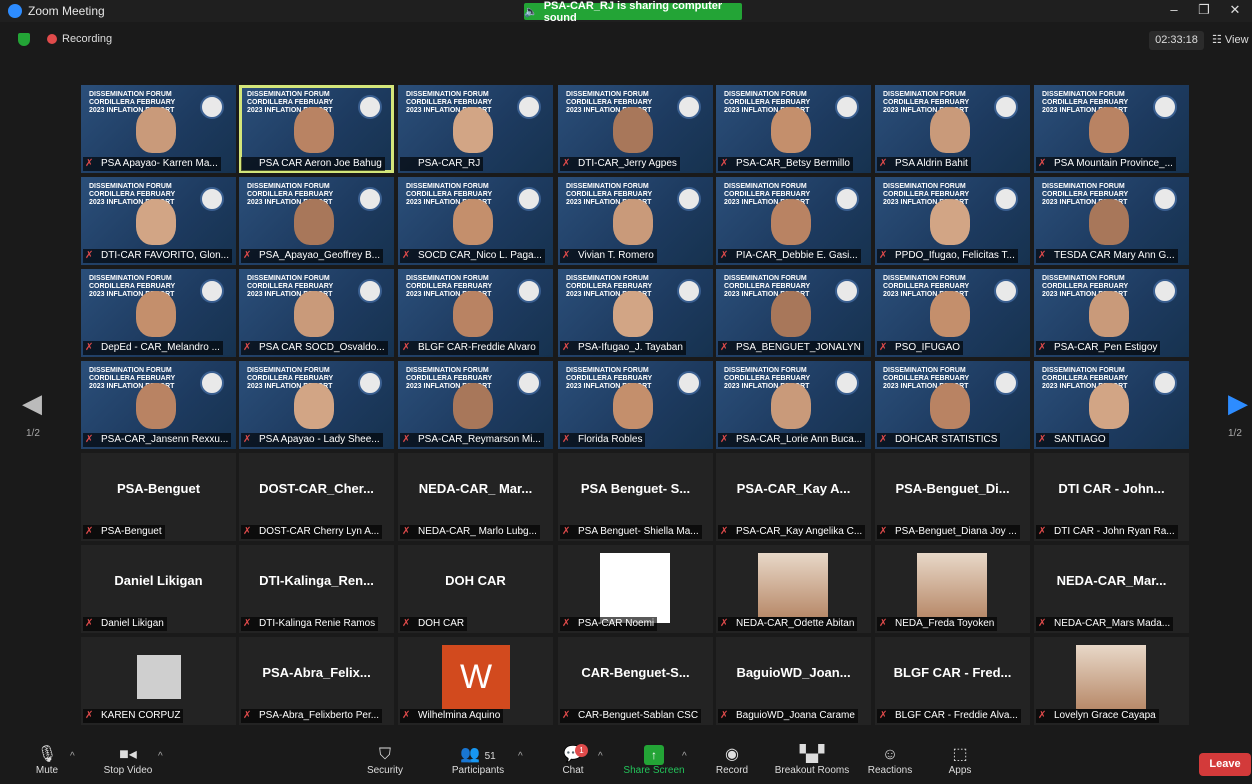  I want to click on participant-tile: NEDA-CAR_Mar... NEDA-CAR_Mars Mada... ✗, so click(1111, 589).